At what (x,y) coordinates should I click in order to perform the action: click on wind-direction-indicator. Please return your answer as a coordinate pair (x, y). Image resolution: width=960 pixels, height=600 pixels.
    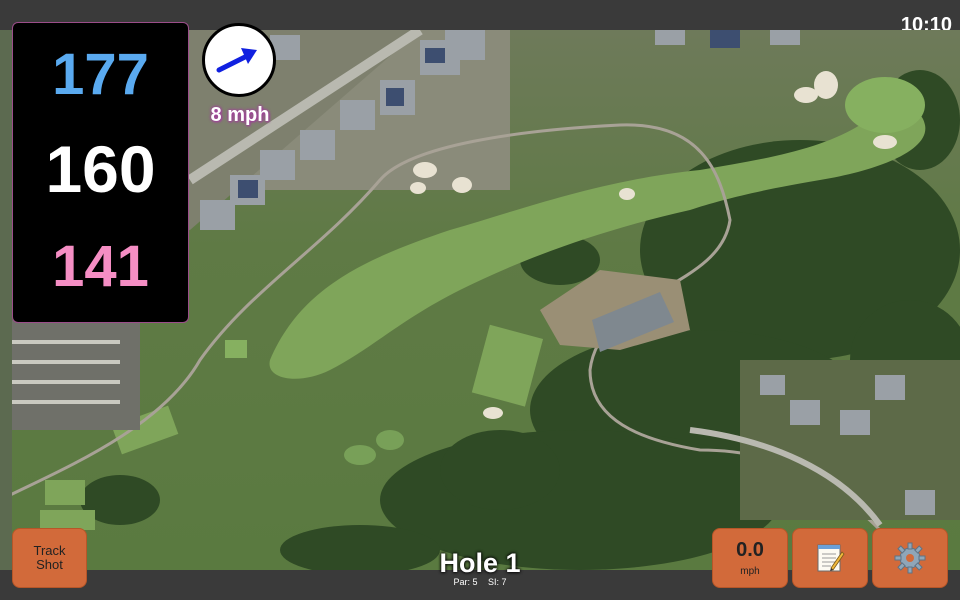
    Looking at the image, I should click on (239, 60).